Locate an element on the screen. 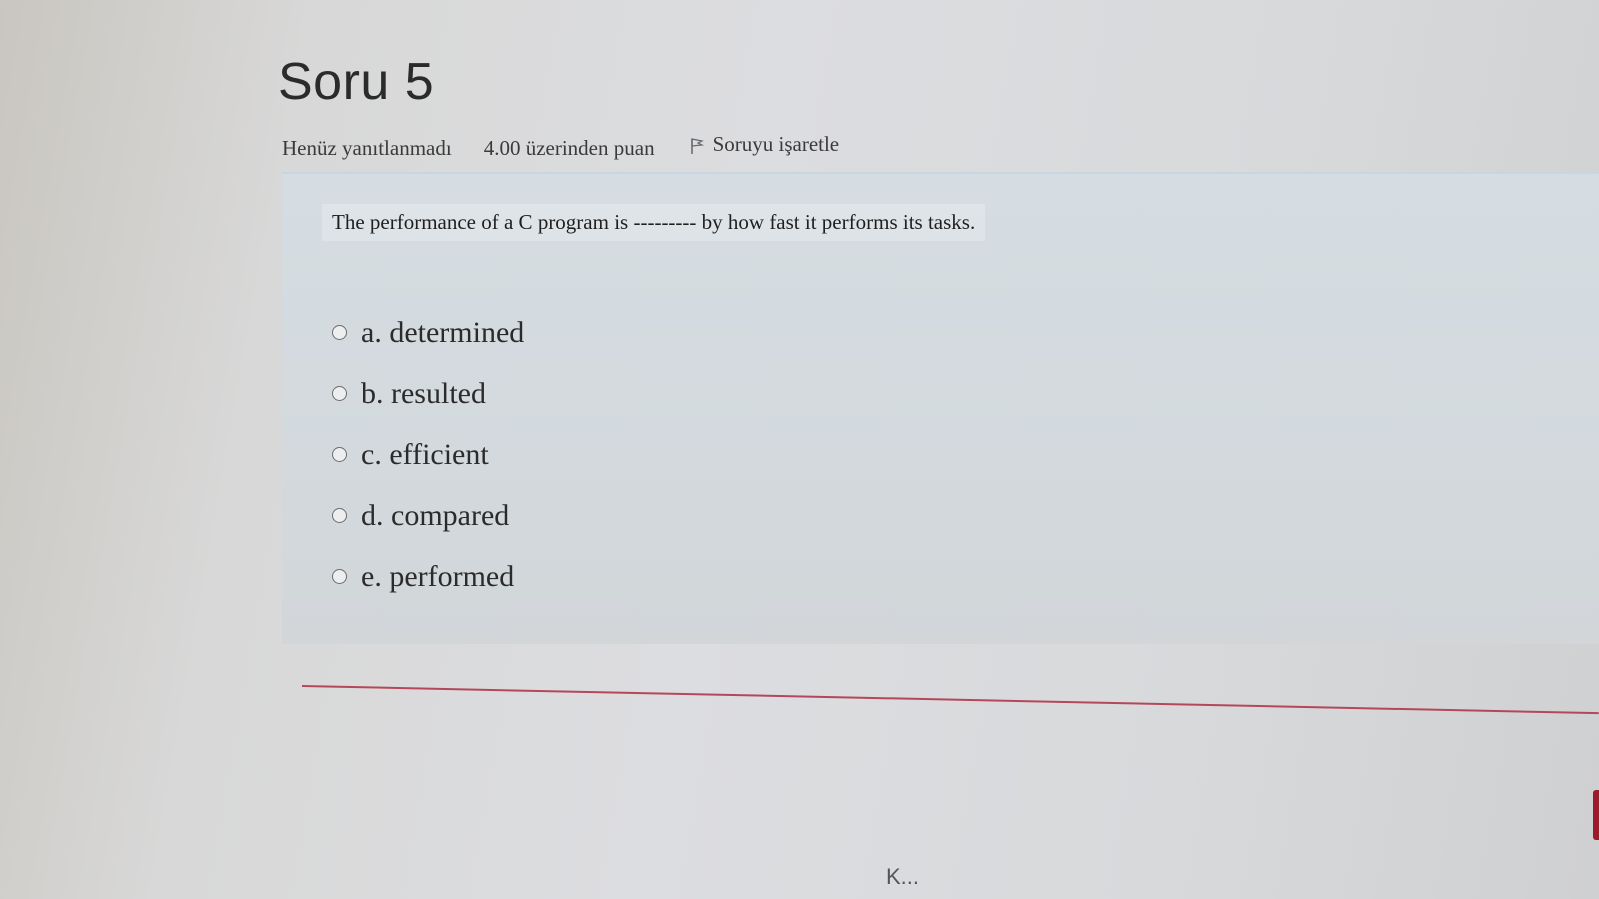 The width and height of the screenshot is (1599, 899). answer-label: c. efficient is located at coordinates (425, 454).